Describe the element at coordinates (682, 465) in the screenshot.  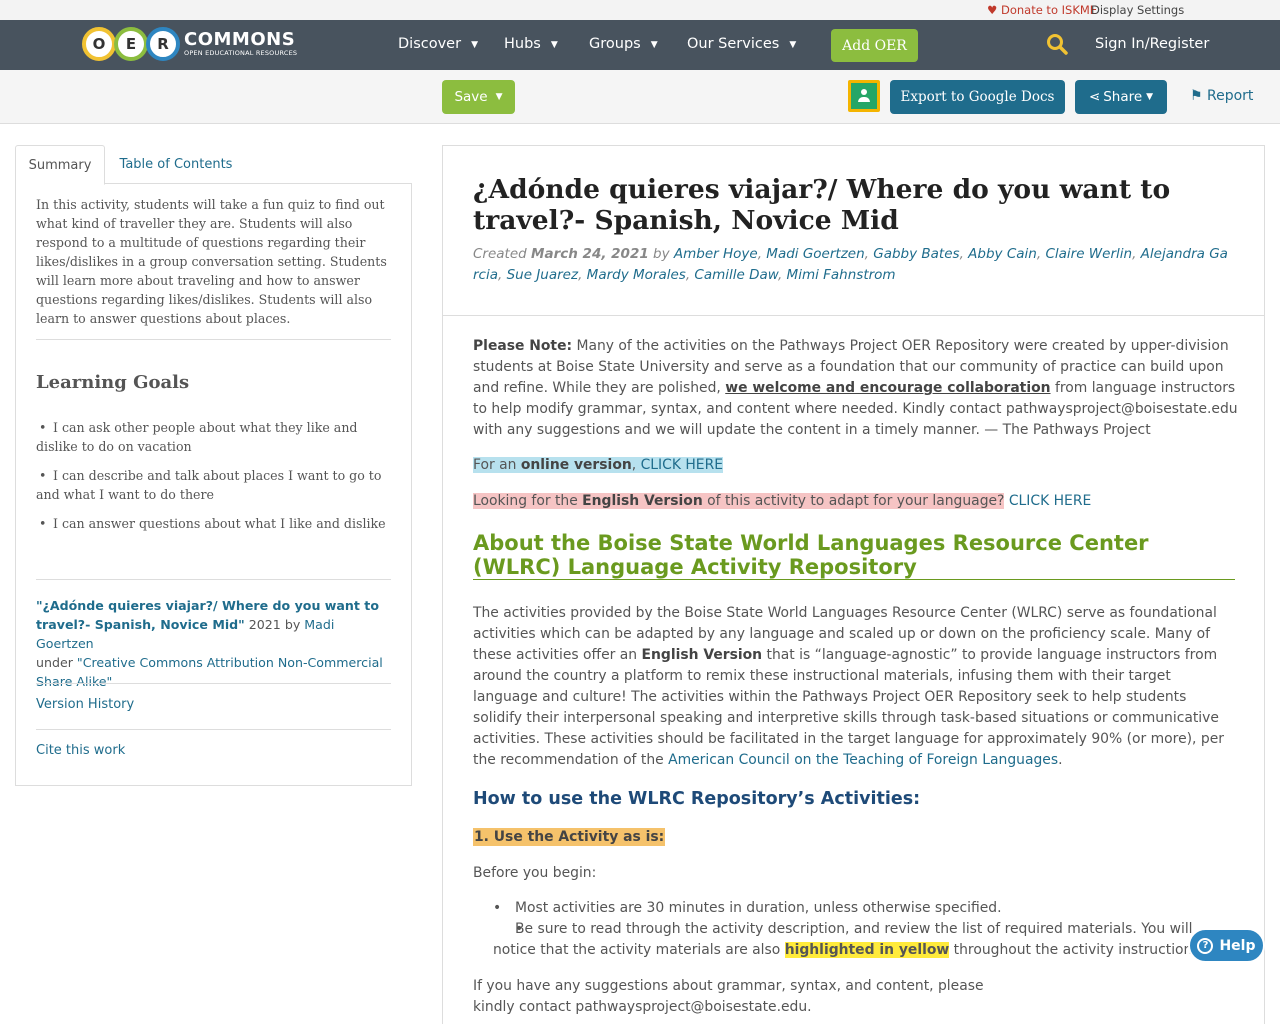
I see `online-version-link: CLICK HERE` at that location.